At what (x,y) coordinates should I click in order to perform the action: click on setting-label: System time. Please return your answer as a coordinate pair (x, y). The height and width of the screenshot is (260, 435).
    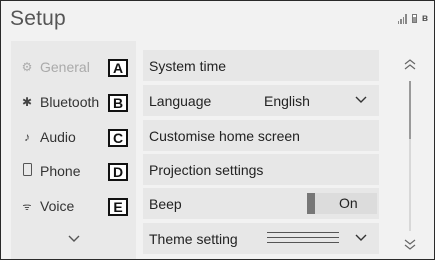
    Looking at the image, I should click on (188, 65).